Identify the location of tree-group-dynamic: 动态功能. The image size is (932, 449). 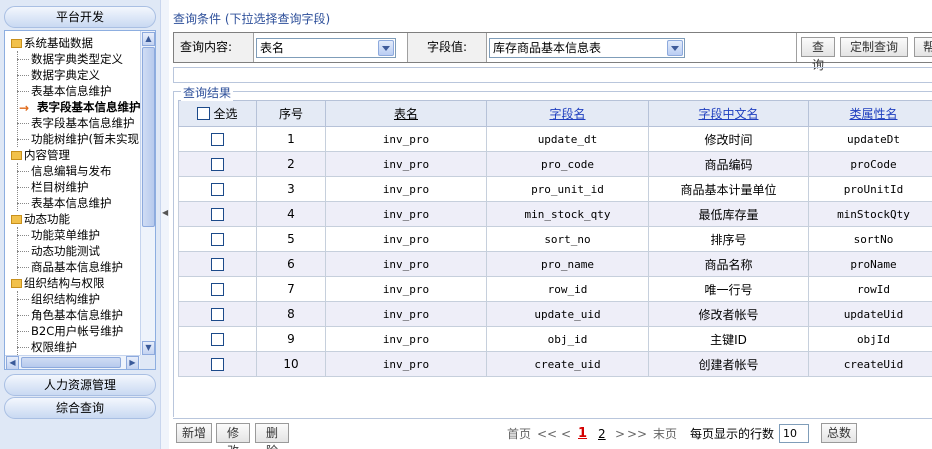
(37, 219).